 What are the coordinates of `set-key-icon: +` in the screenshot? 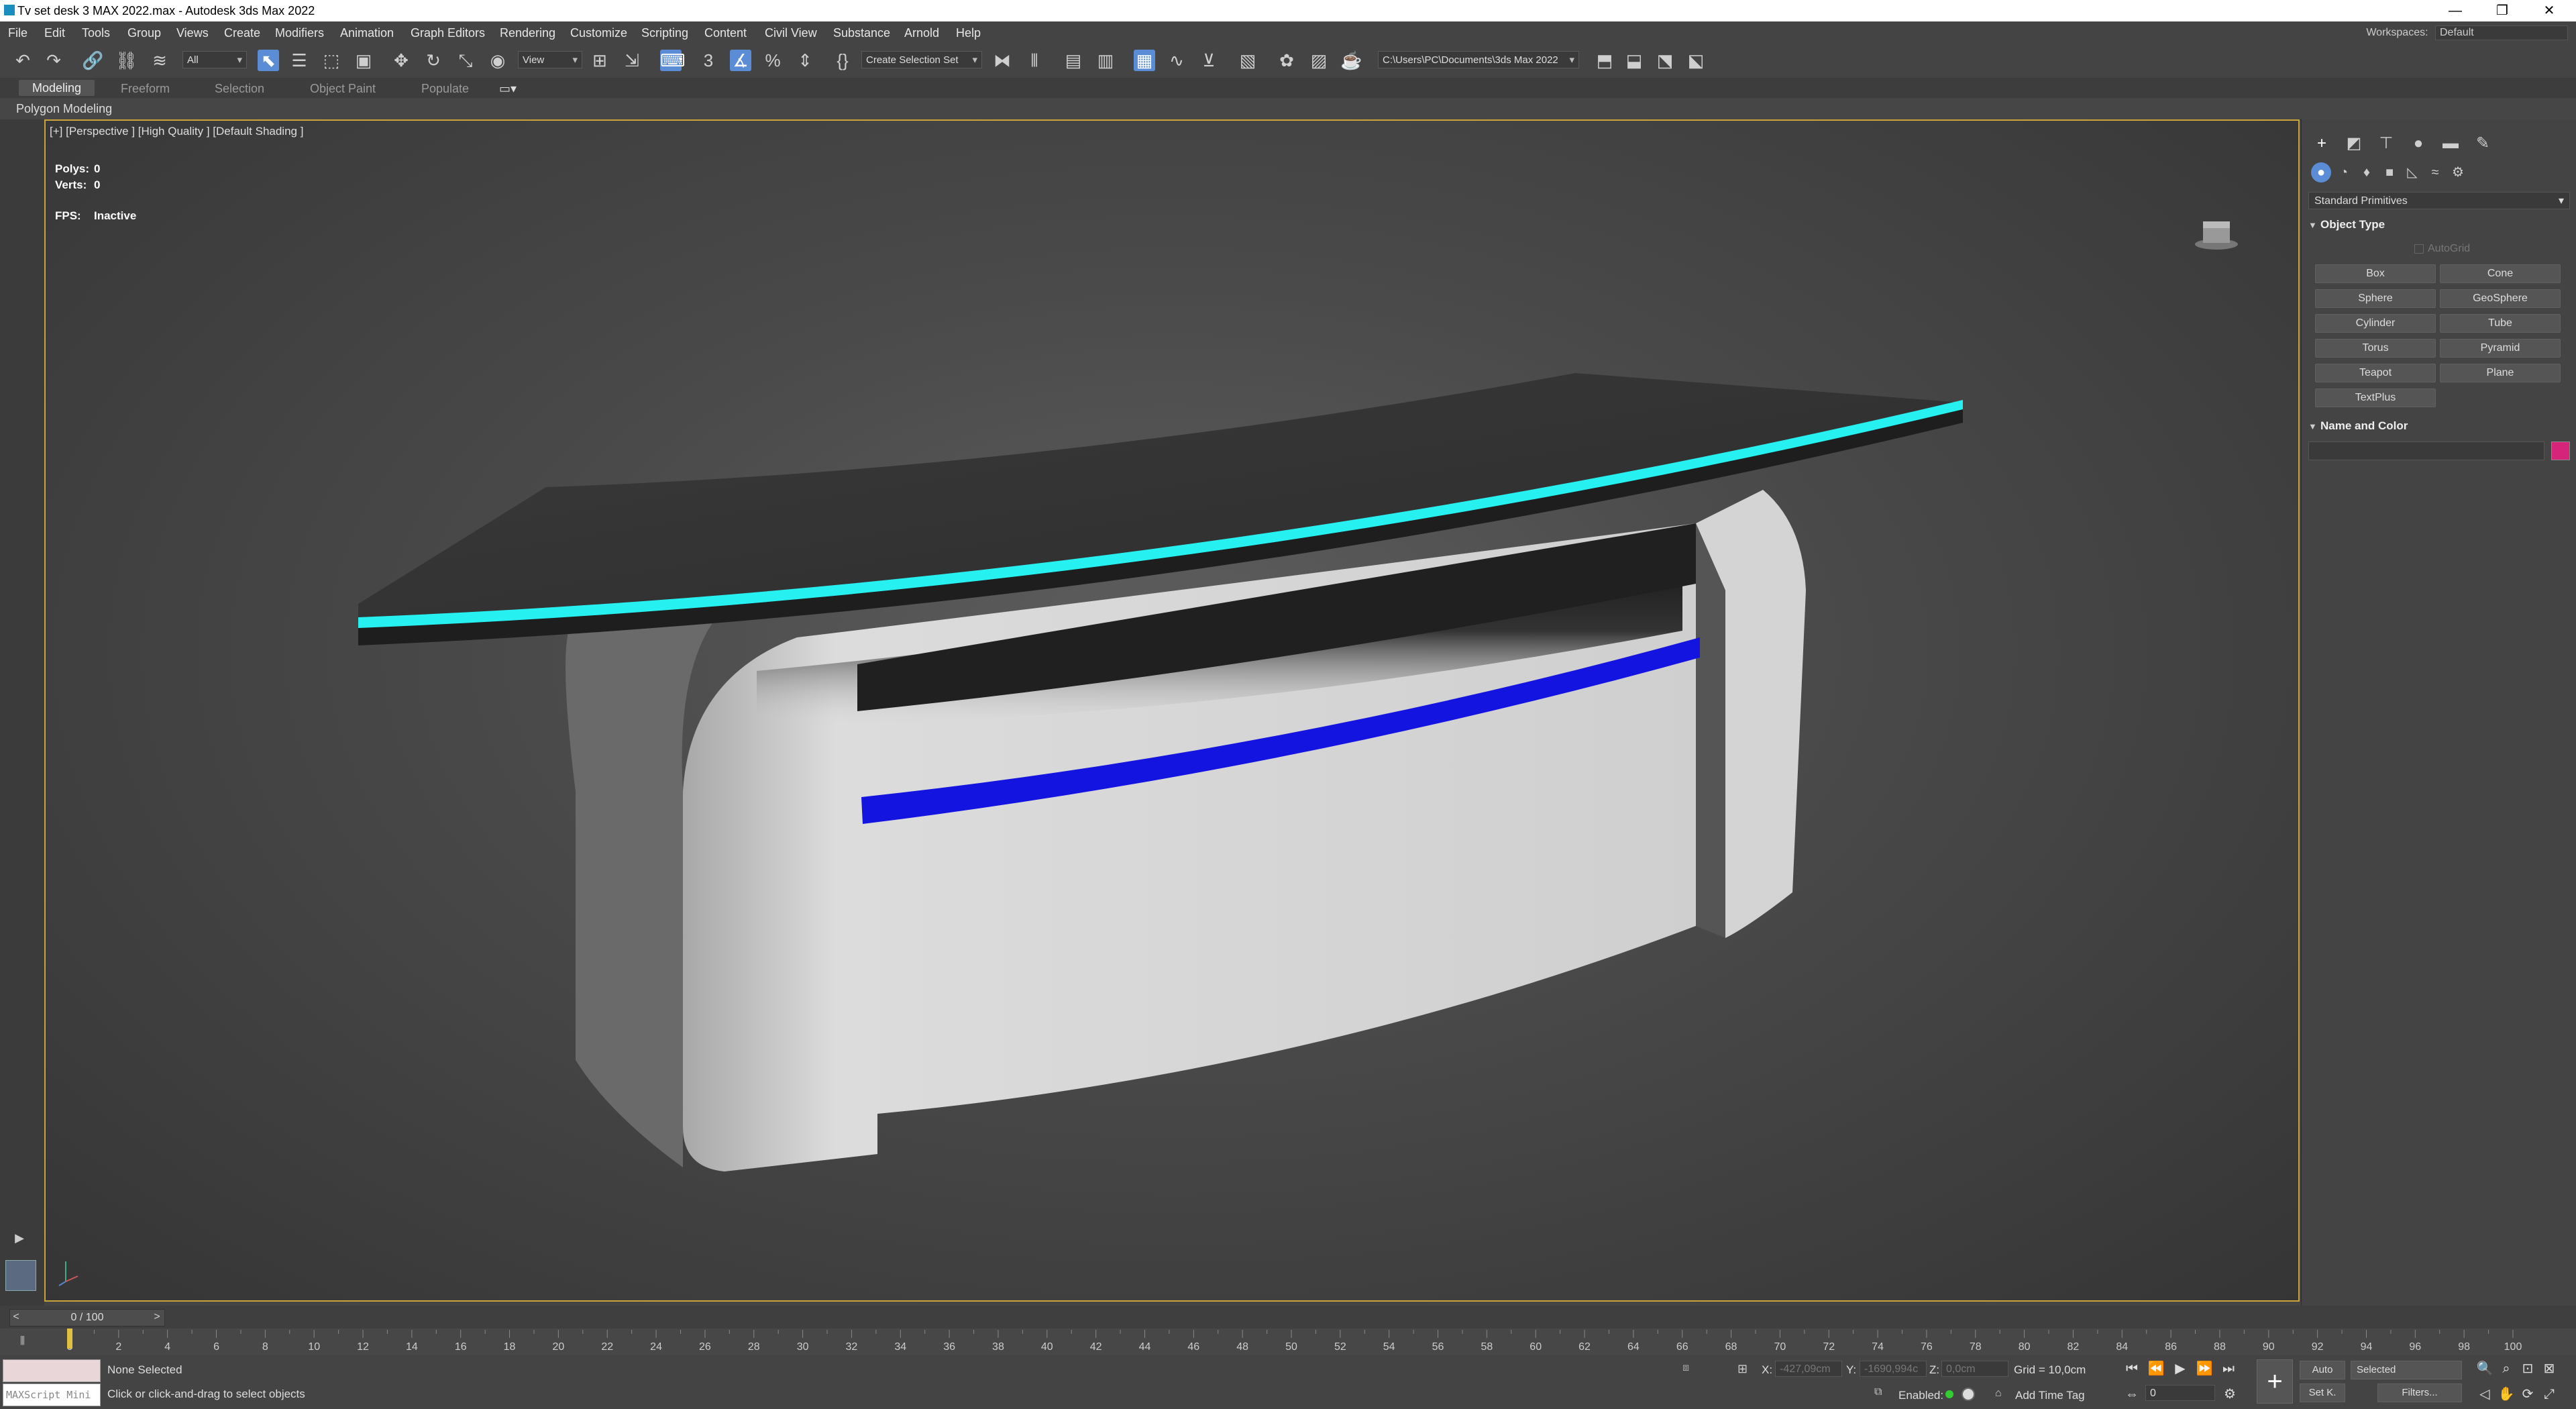 It's located at (2275, 1381).